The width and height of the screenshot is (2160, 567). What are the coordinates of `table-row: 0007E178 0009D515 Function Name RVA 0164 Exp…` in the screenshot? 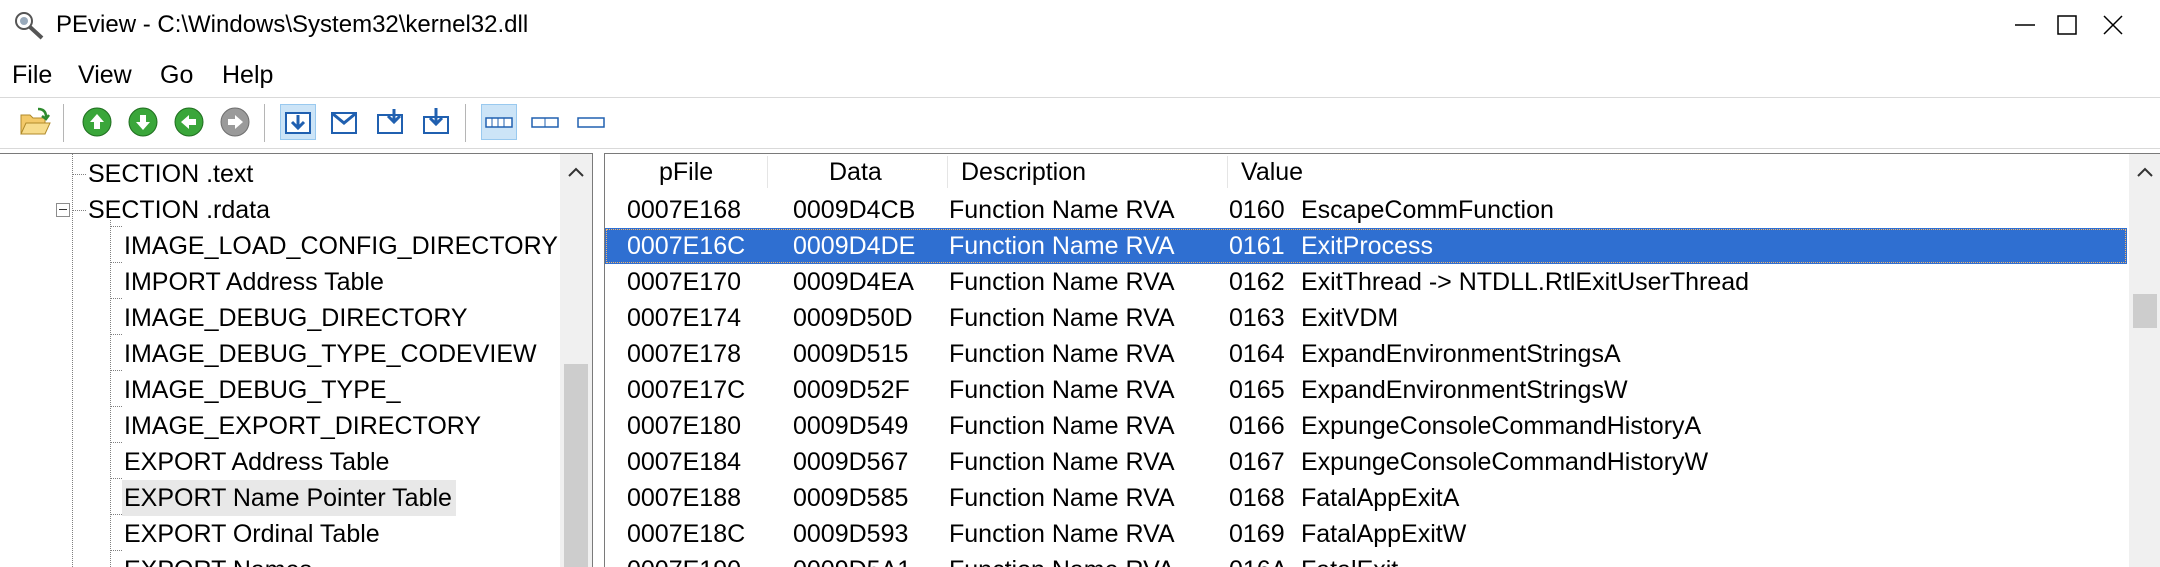 It's located at (1366, 354).